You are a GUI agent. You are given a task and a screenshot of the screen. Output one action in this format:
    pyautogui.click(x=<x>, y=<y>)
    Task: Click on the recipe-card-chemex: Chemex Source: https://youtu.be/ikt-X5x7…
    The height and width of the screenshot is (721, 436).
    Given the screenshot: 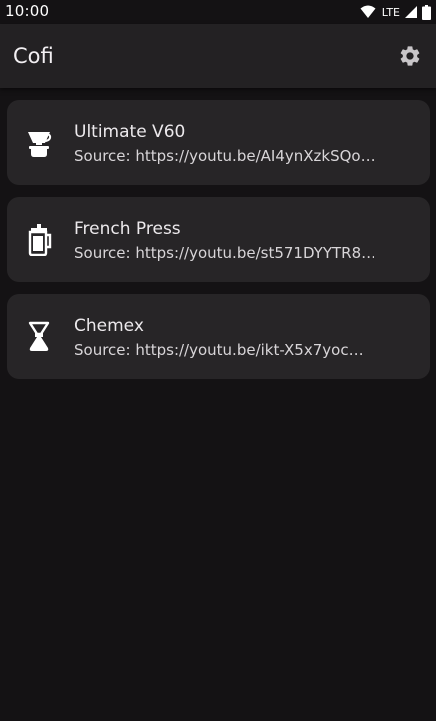 What is the action you would take?
    pyautogui.click(x=218, y=336)
    